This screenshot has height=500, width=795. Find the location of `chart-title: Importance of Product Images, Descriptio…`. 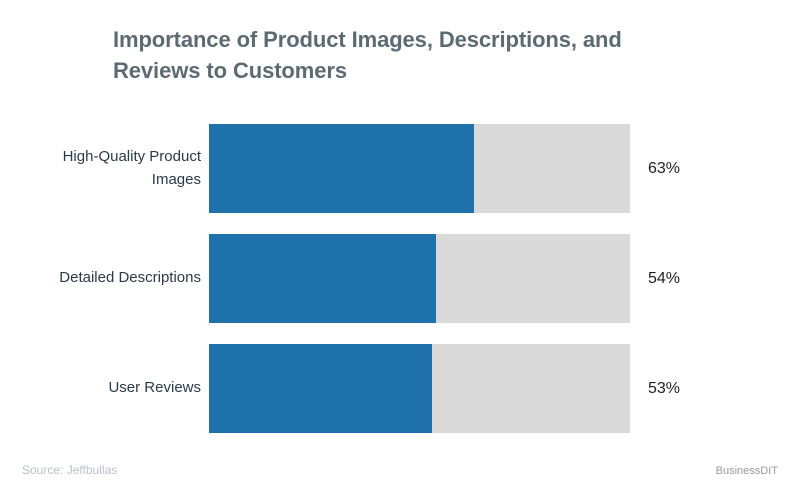

chart-title: Importance of Product Images, Descriptio… is located at coordinates (367, 55).